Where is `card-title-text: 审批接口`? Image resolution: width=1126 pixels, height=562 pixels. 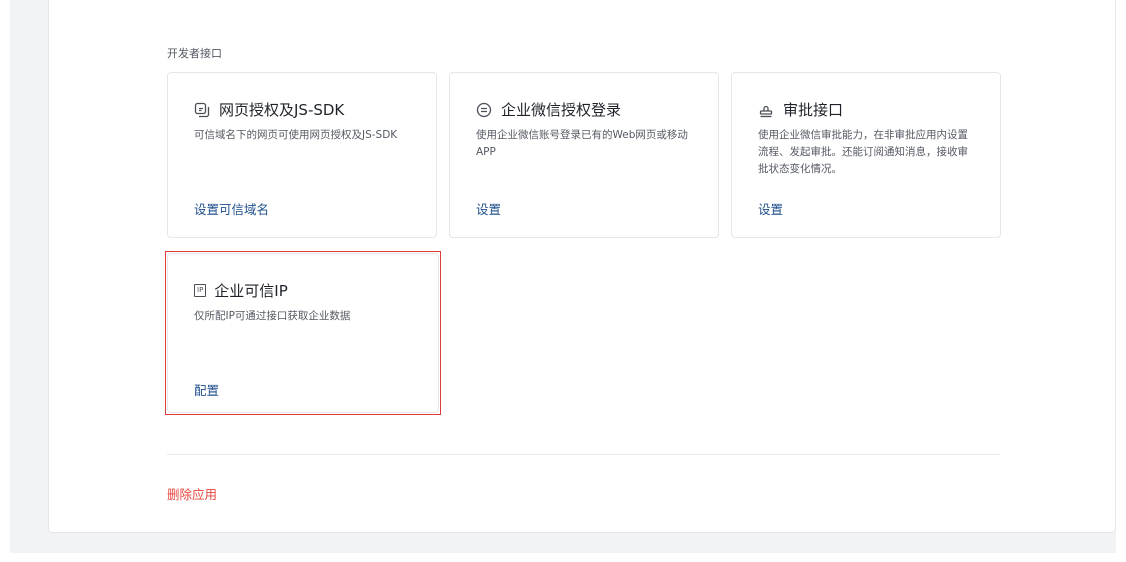
card-title-text: 审批接口 is located at coordinates (813, 110).